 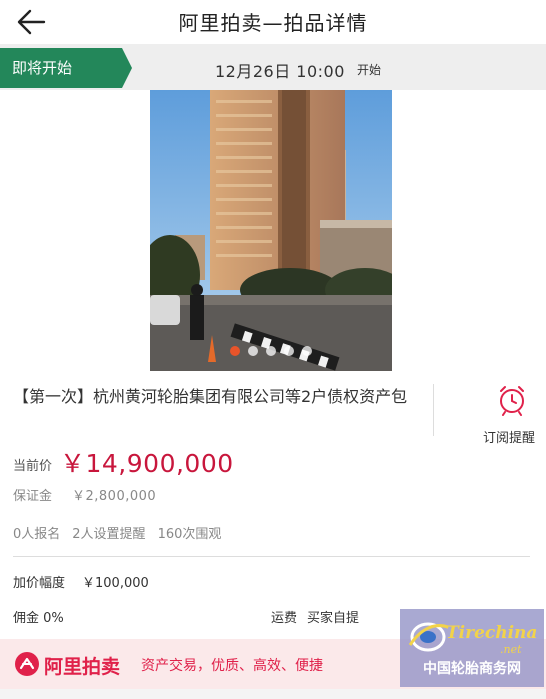 I want to click on shipping-label: 运费, so click(x=284, y=618).